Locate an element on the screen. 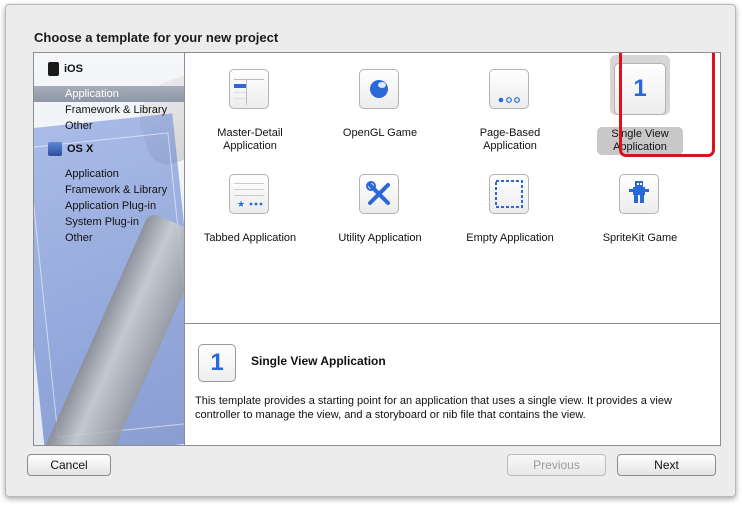 This screenshot has height=505, width=742. utility-icon is located at coordinates (379, 194).